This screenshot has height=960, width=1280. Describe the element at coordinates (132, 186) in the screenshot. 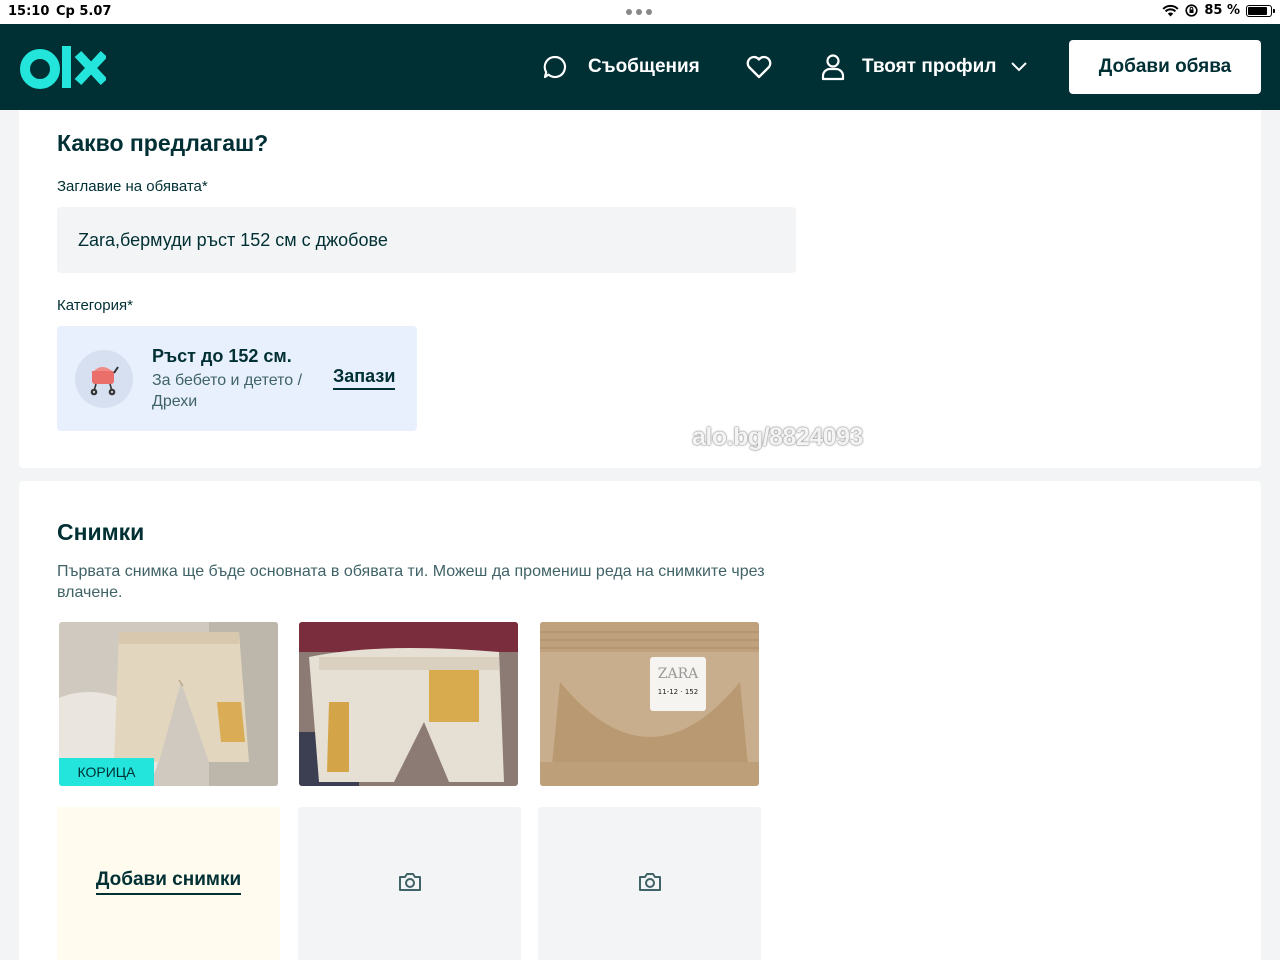

I see `title-field-label: Заглавие на обявата*` at that location.